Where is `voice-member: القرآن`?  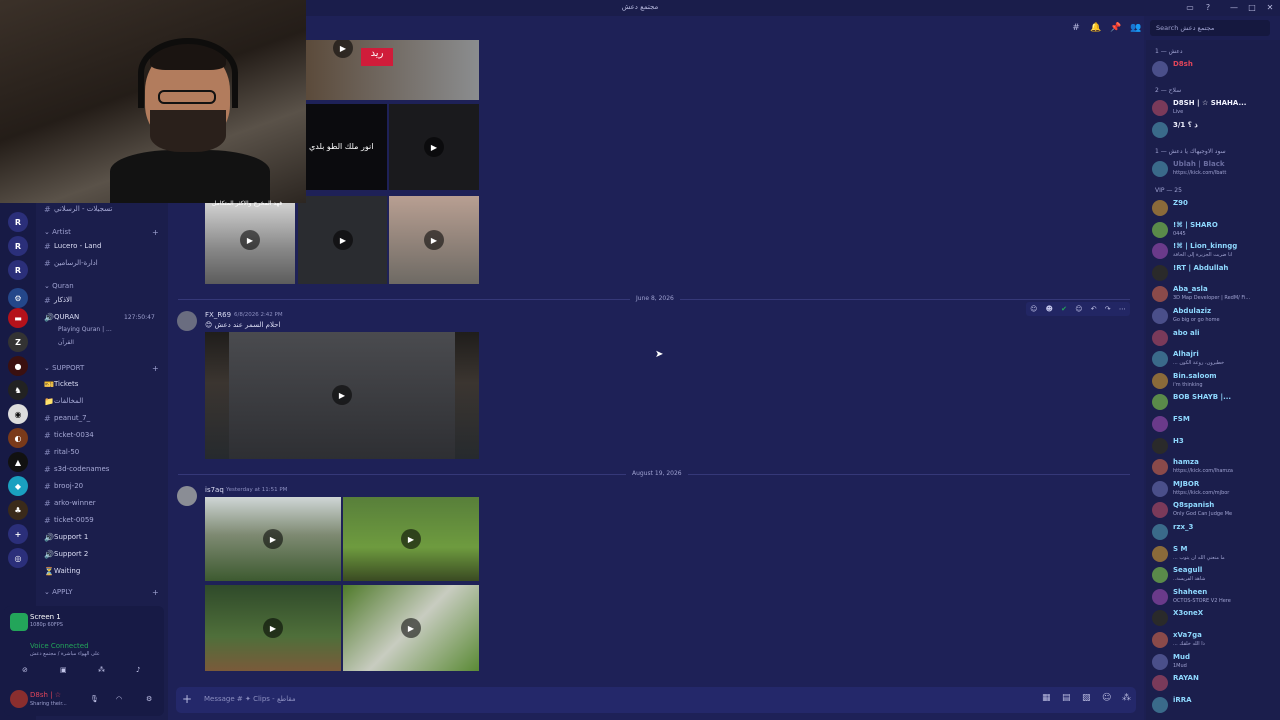
voice-member: القرآن is located at coordinates (116, 342).